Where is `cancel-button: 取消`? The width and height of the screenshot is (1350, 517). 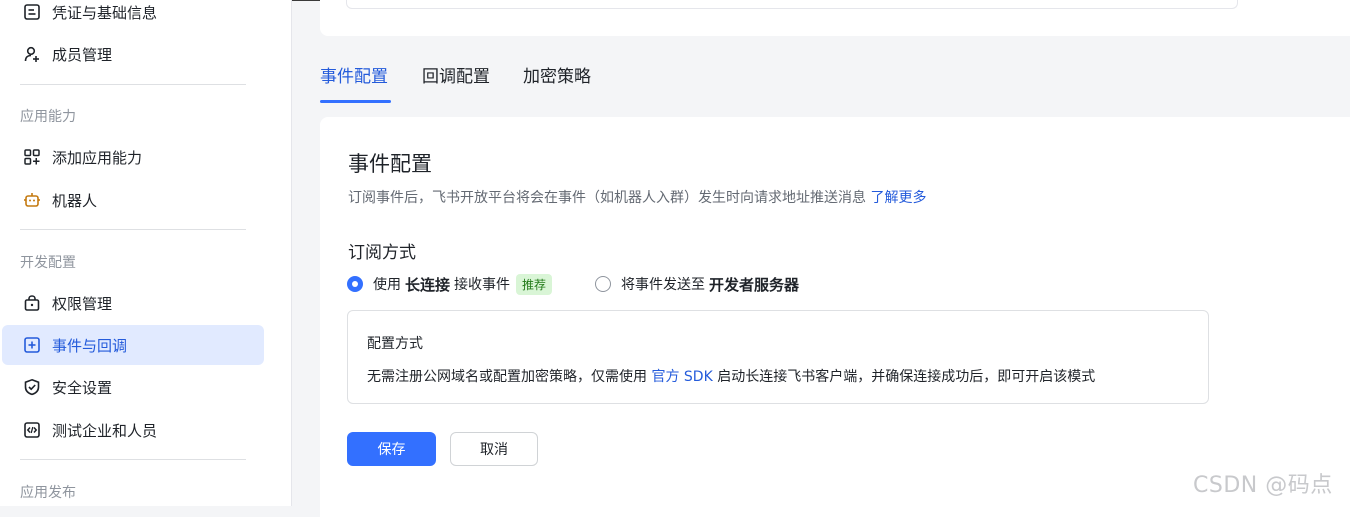 cancel-button: 取消 is located at coordinates (494, 449).